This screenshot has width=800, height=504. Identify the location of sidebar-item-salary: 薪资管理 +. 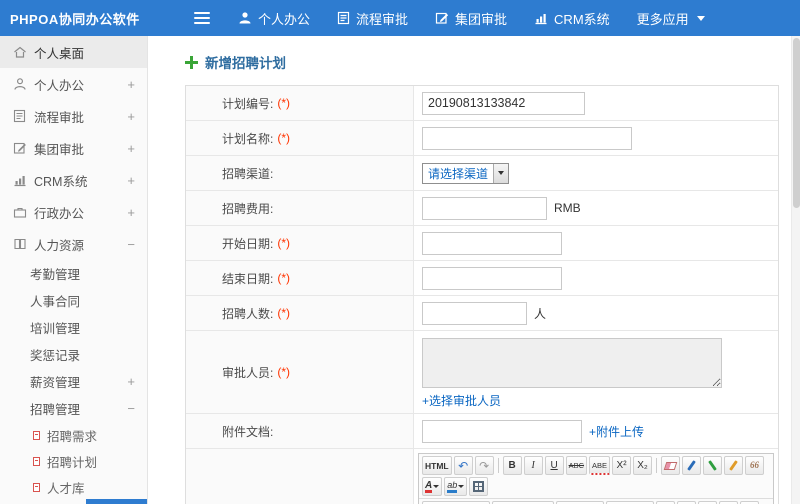
(73, 381).